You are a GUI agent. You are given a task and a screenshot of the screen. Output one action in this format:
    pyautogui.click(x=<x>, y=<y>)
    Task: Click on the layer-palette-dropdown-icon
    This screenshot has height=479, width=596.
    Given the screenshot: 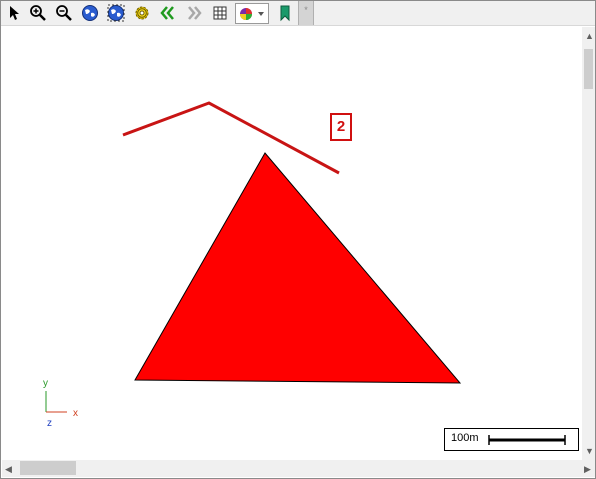 What is the action you would take?
    pyautogui.click(x=252, y=13)
    